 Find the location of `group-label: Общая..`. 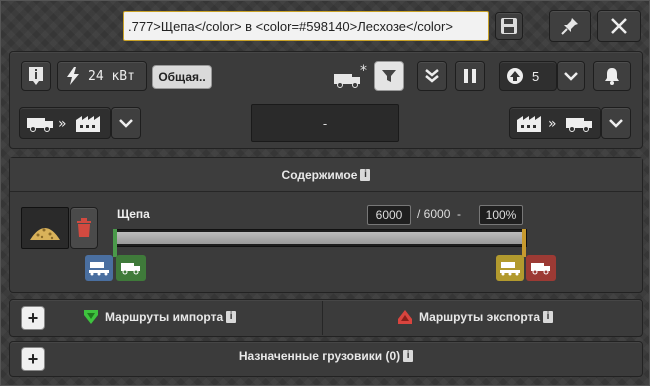

group-label: Общая.. is located at coordinates (182, 77).